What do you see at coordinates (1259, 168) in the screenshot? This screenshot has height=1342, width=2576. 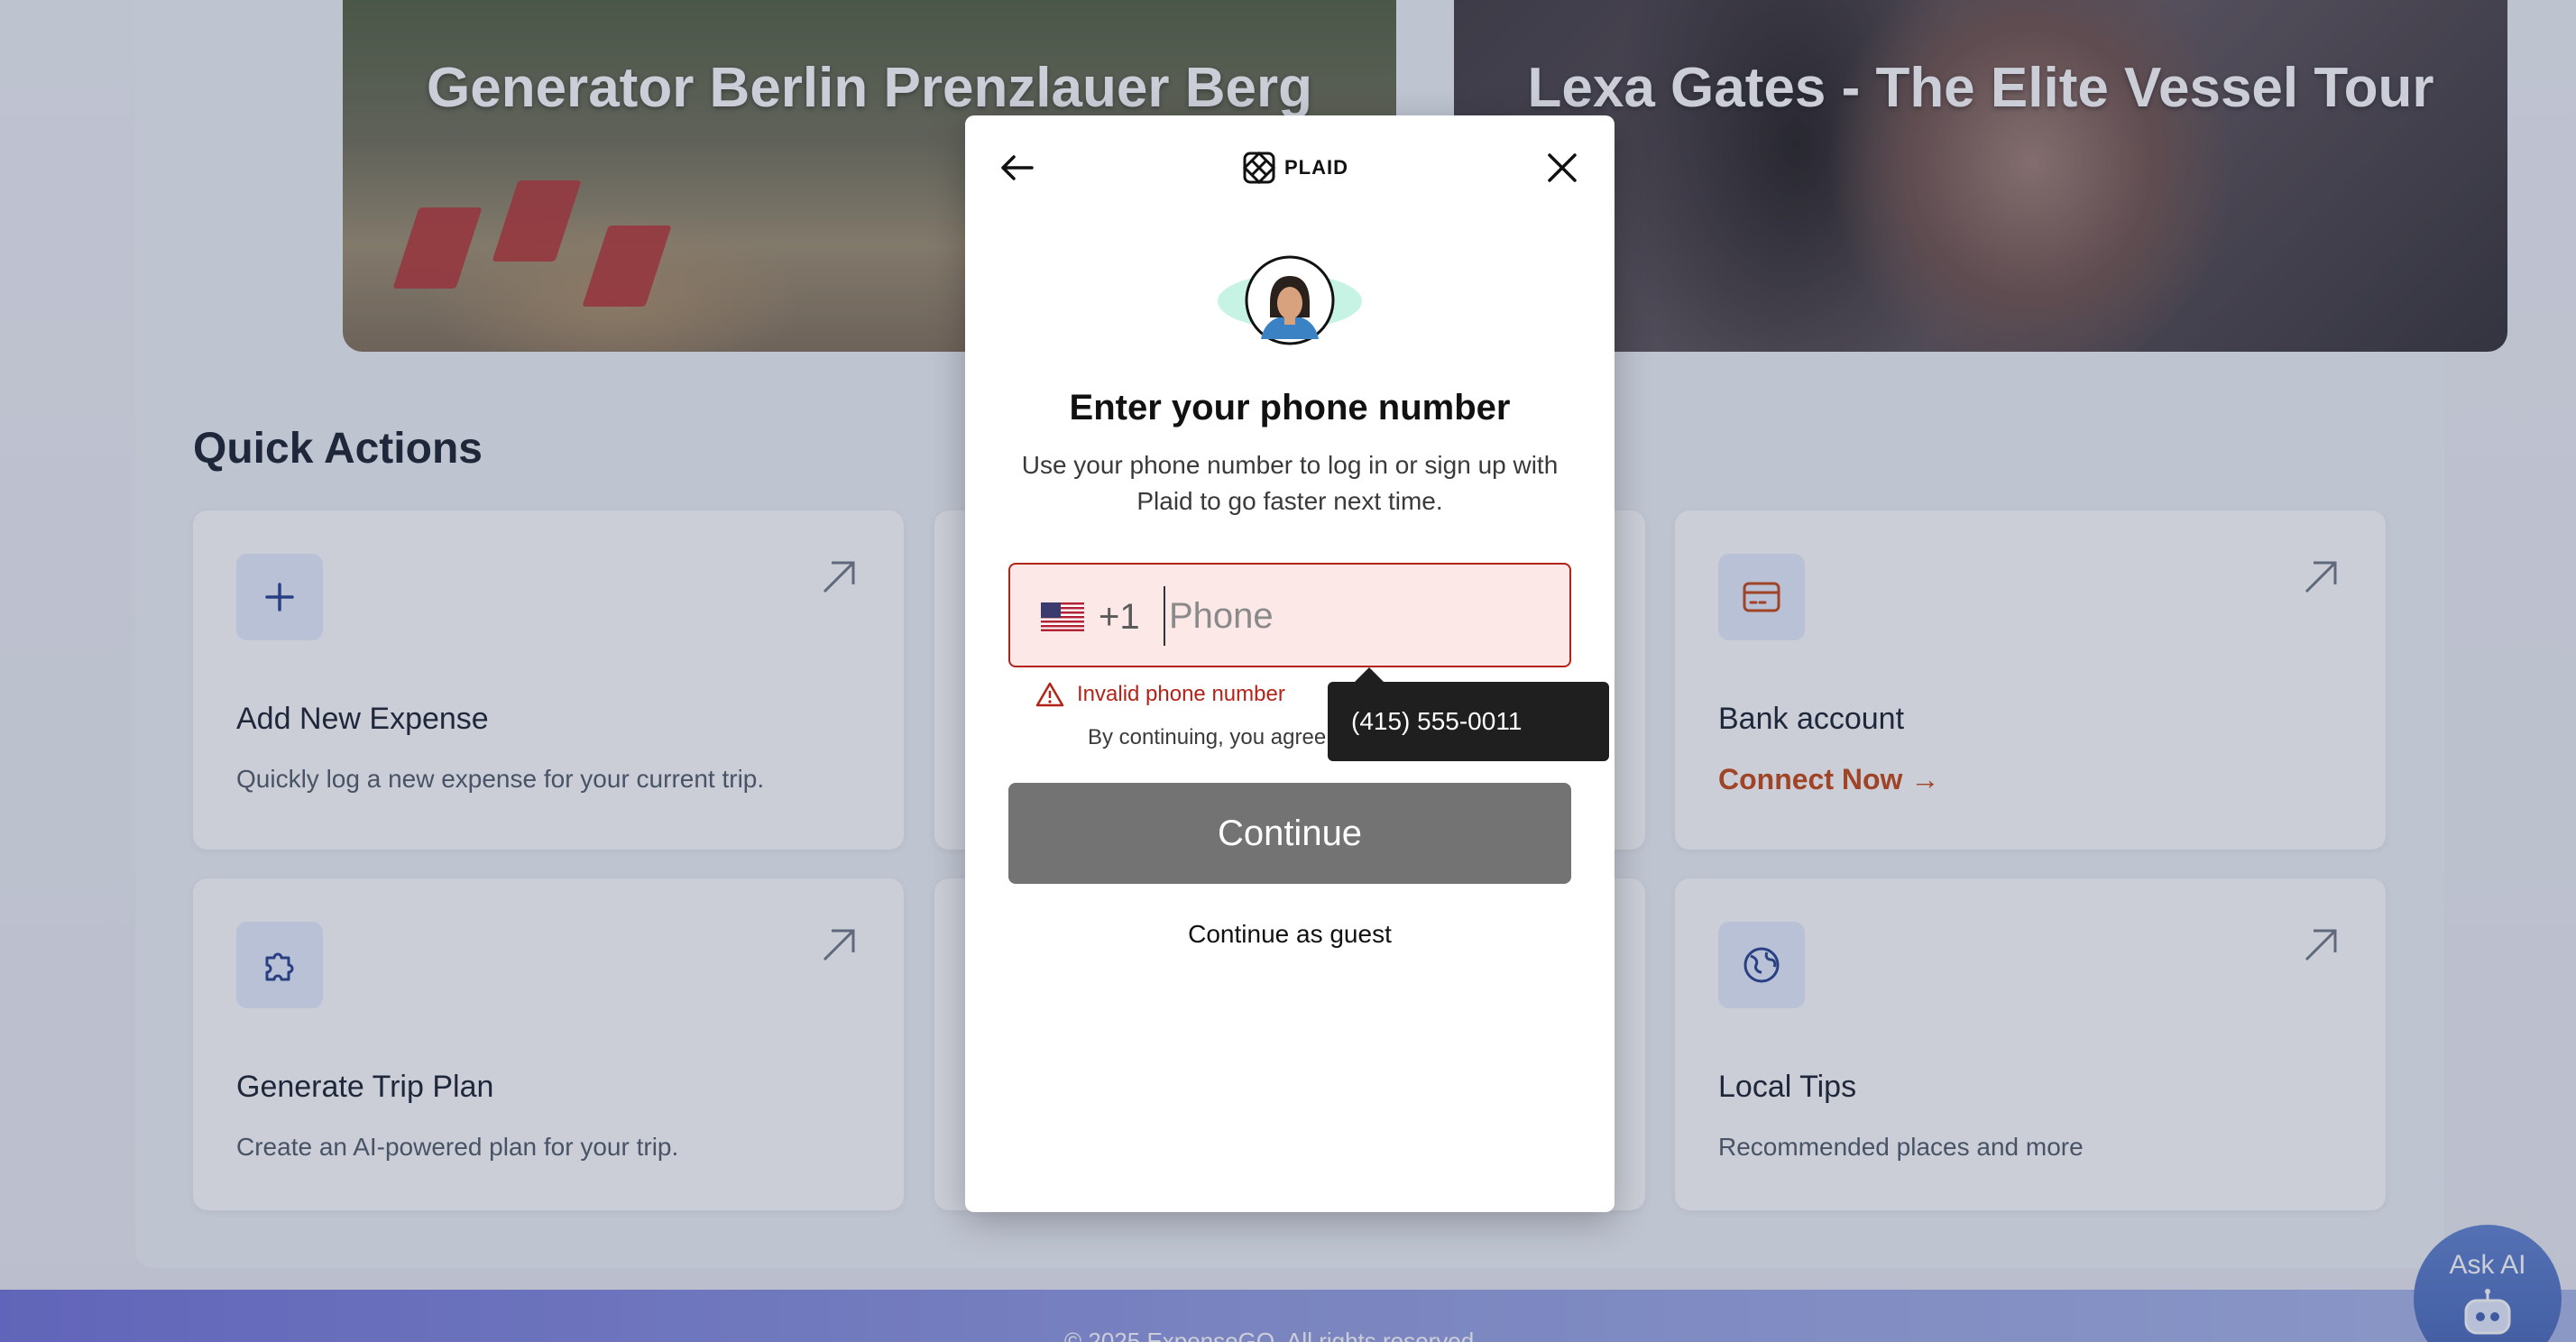 I see `plaid-logo-icon` at bounding box center [1259, 168].